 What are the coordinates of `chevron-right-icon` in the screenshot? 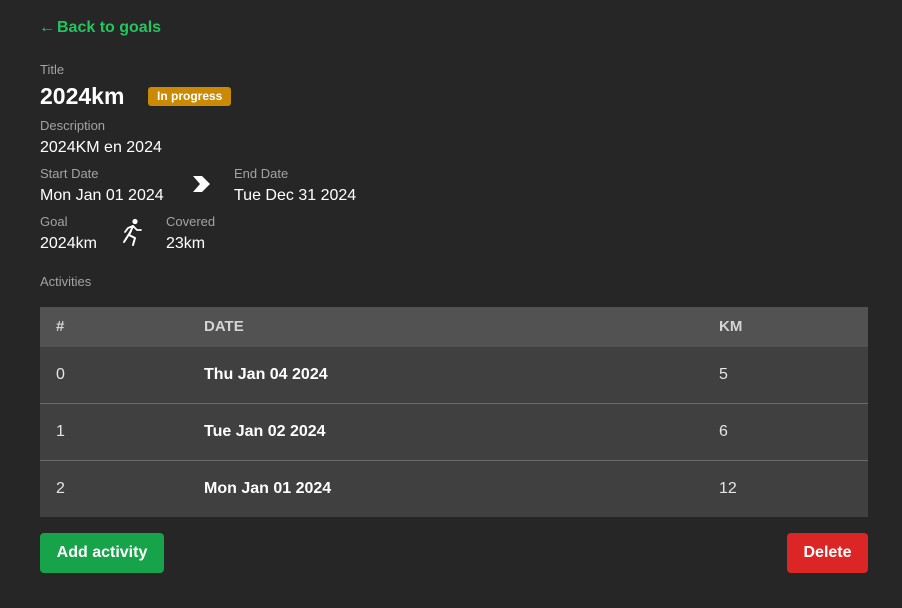 It's located at (201, 184).